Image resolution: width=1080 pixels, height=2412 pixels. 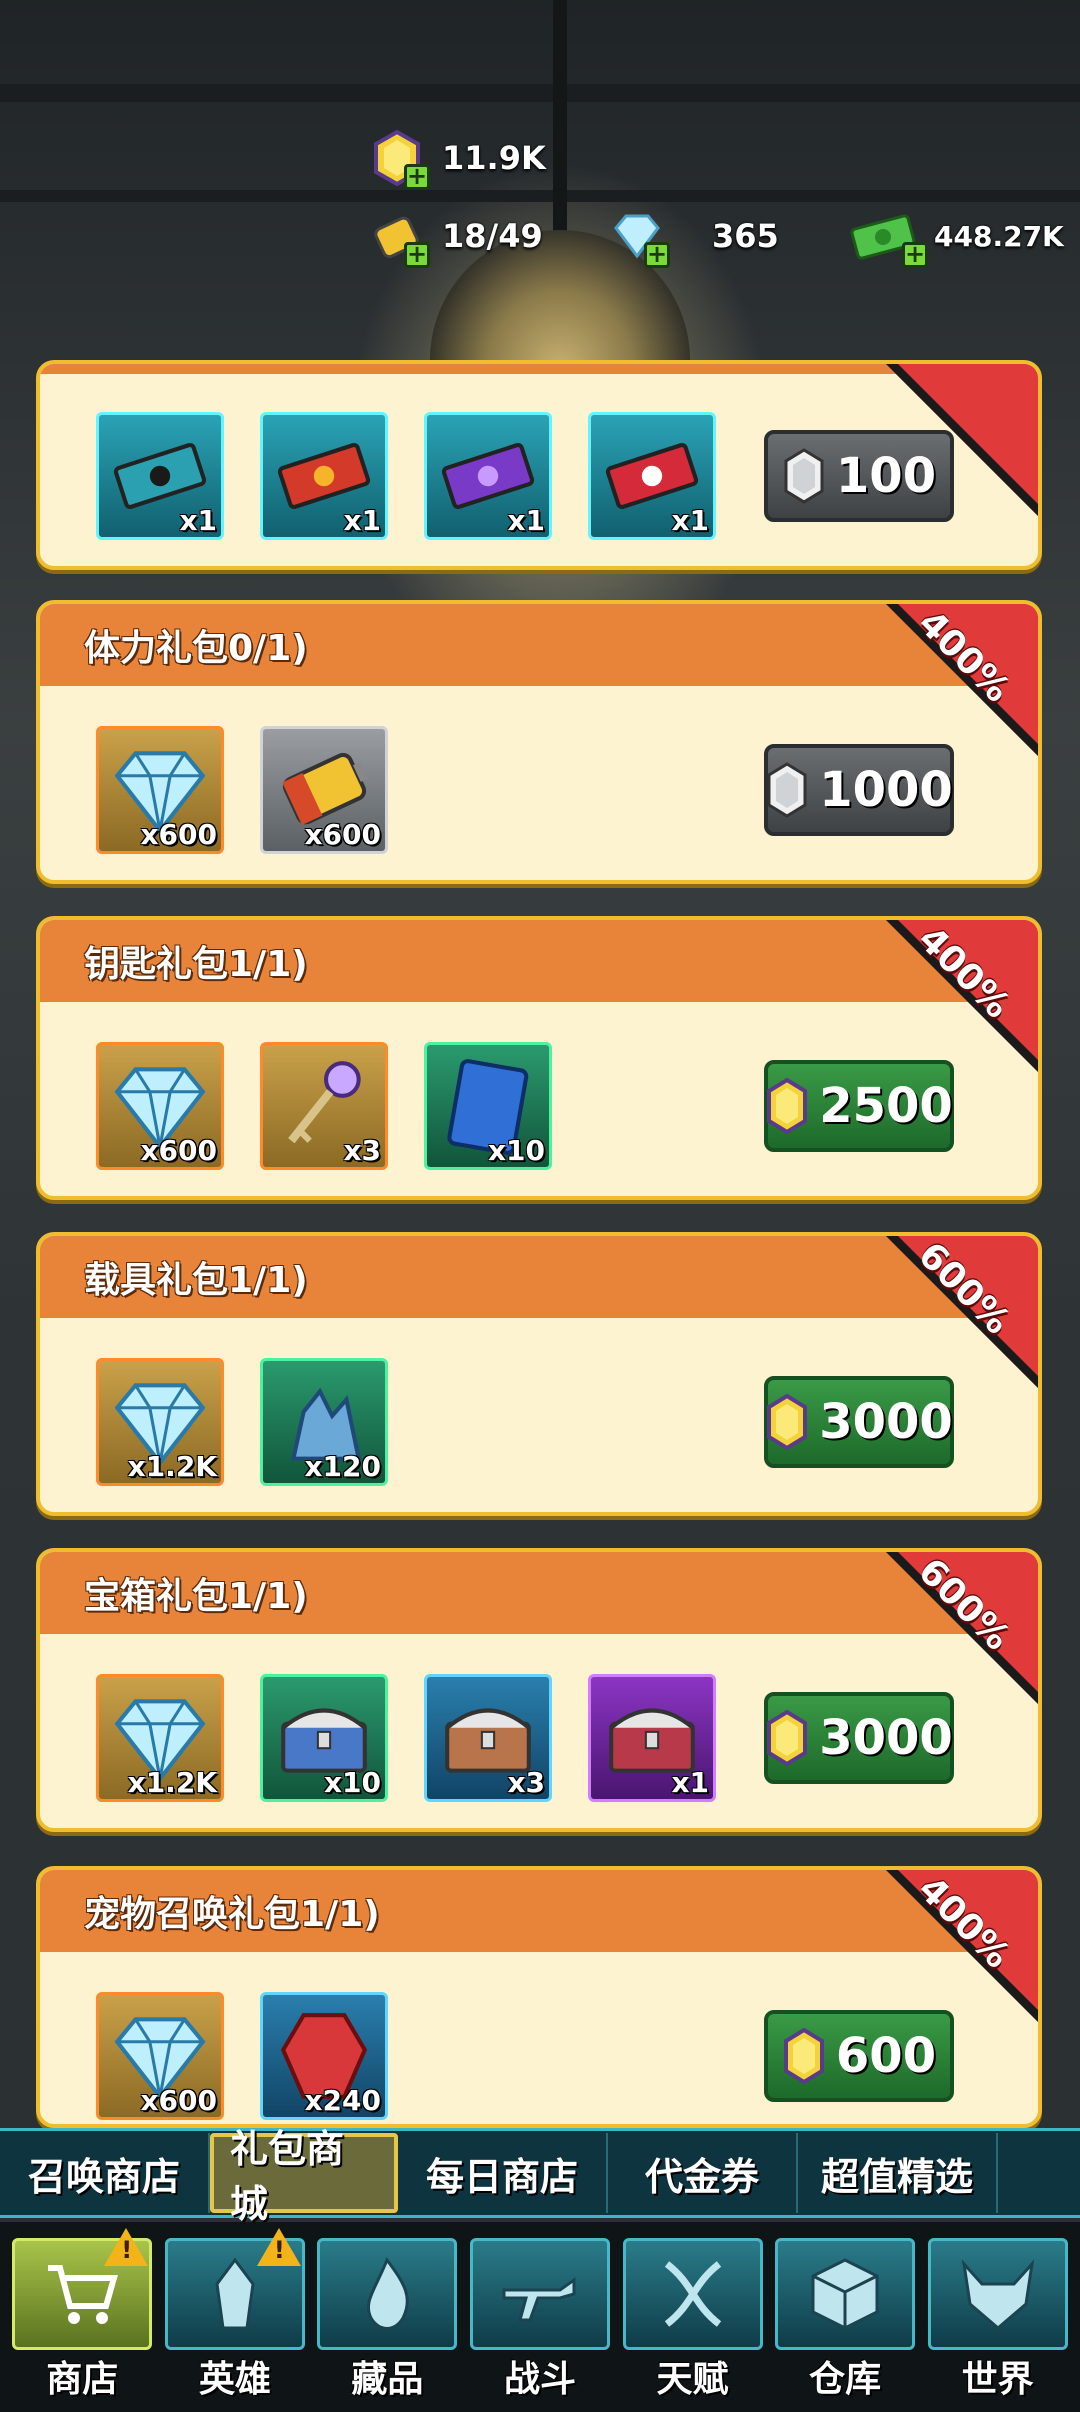 I want to click on nav-collection: 藏品, so click(x=387, y=2317).